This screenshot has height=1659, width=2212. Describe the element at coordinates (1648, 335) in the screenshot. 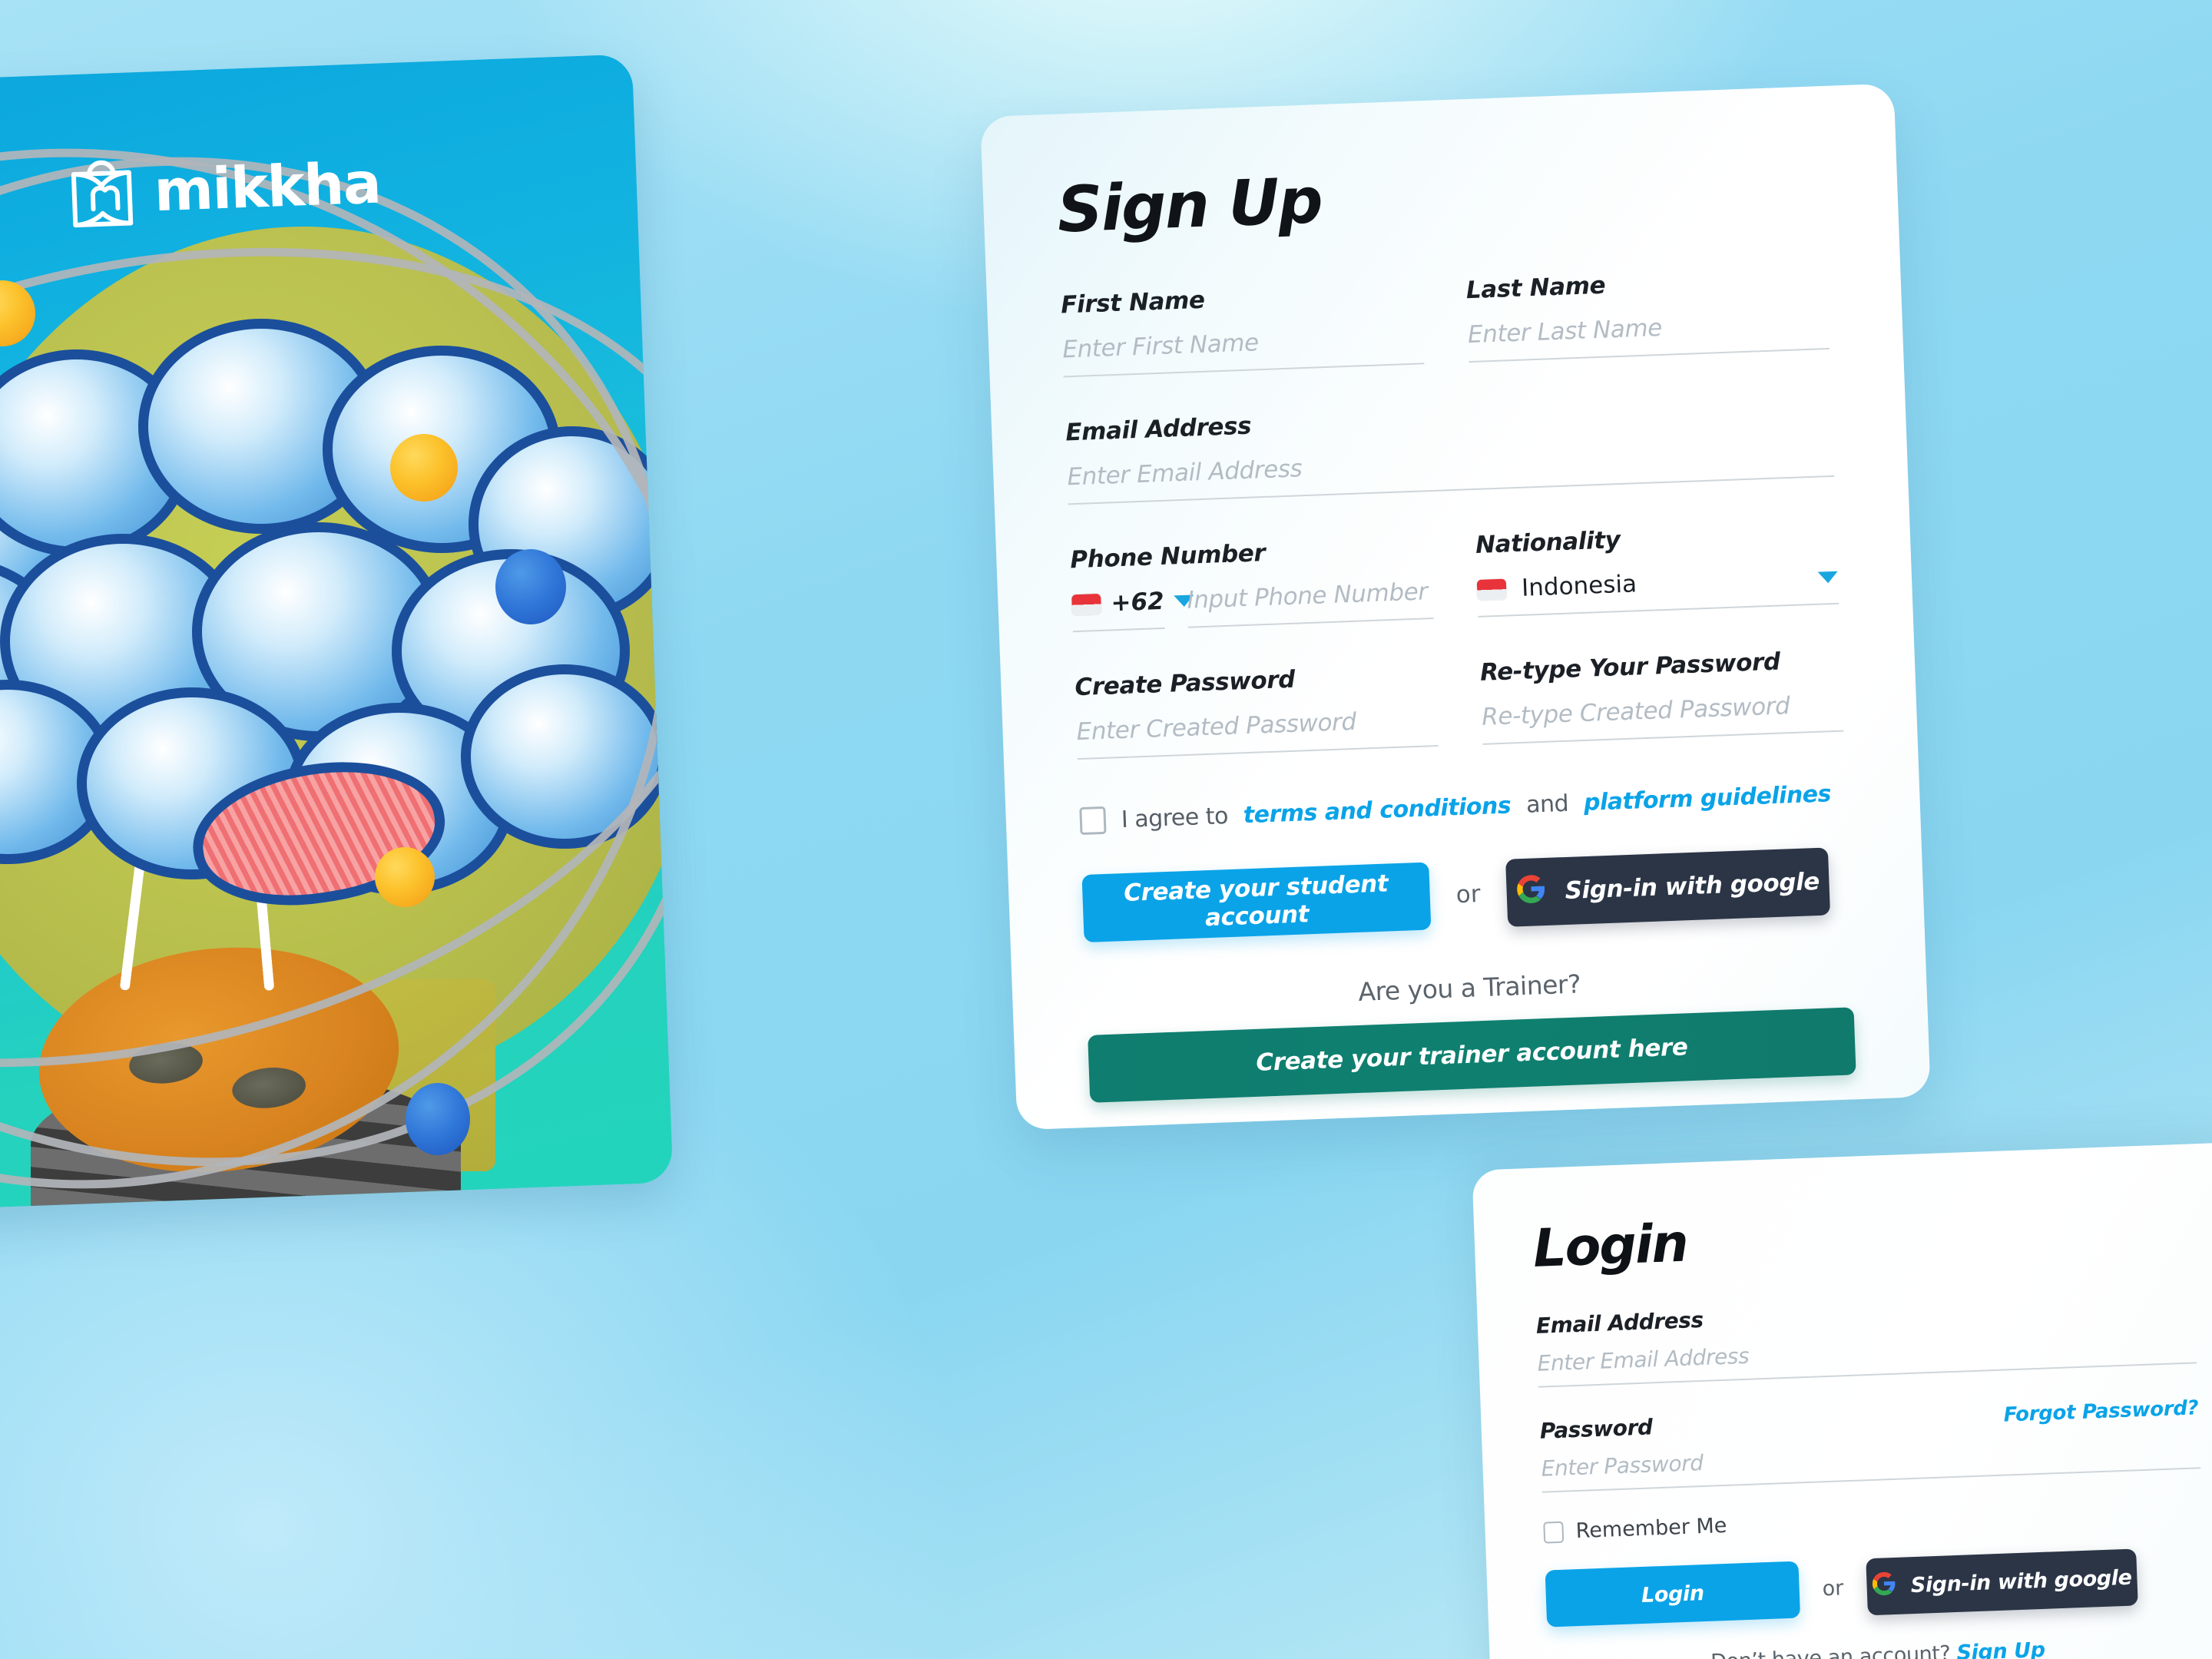

I see `last-name-input: Enter Last Name` at that location.